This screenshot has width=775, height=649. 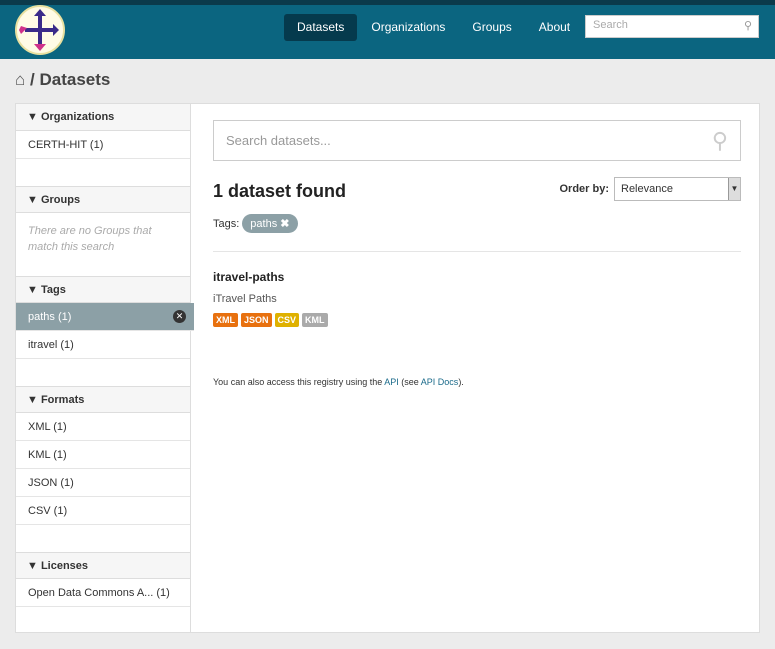 What do you see at coordinates (491, 27) in the screenshot?
I see `nav-groups: Groups` at bounding box center [491, 27].